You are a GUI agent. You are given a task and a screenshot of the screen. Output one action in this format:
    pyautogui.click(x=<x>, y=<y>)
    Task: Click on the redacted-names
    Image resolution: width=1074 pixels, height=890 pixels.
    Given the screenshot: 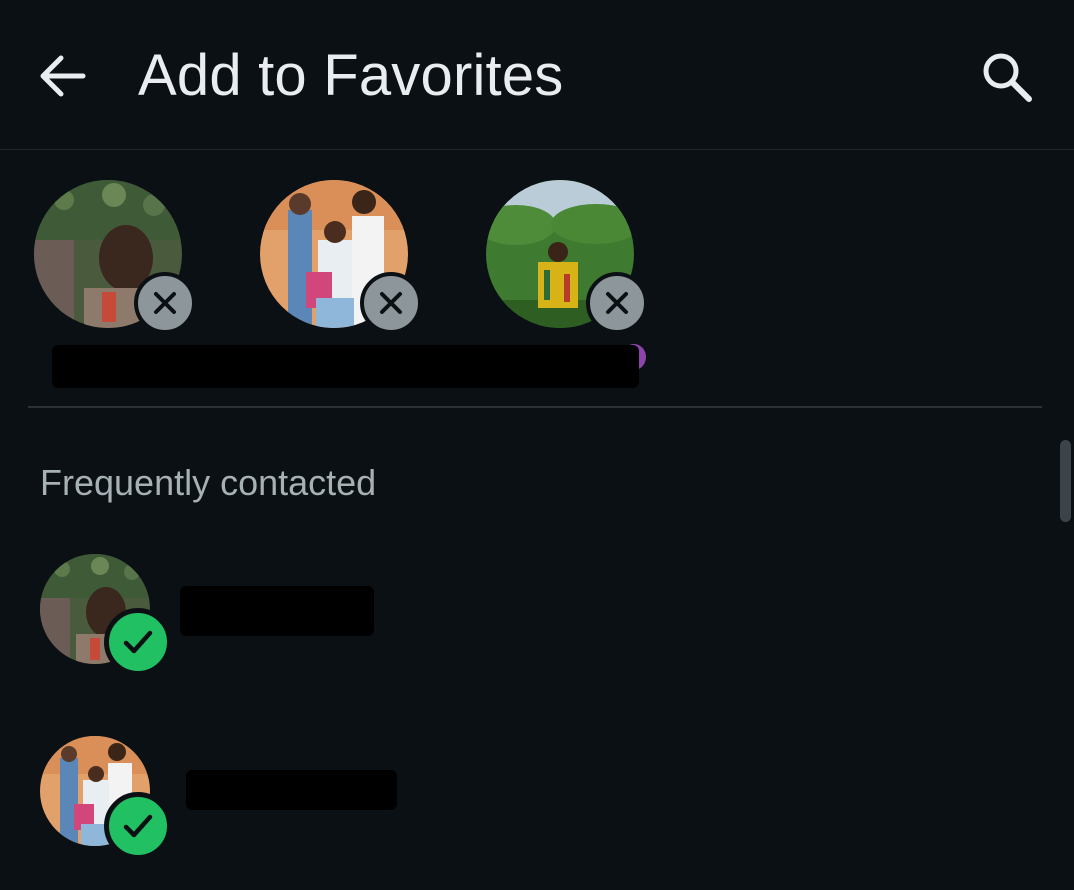 What is the action you would take?
    pyautogui.click(x=345, y=366)
    